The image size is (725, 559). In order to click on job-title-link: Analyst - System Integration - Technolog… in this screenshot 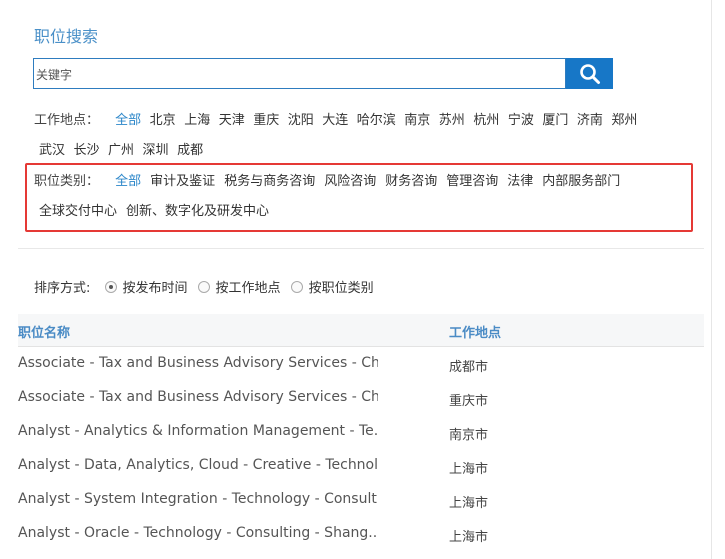, I will do `click(198, 499)`.